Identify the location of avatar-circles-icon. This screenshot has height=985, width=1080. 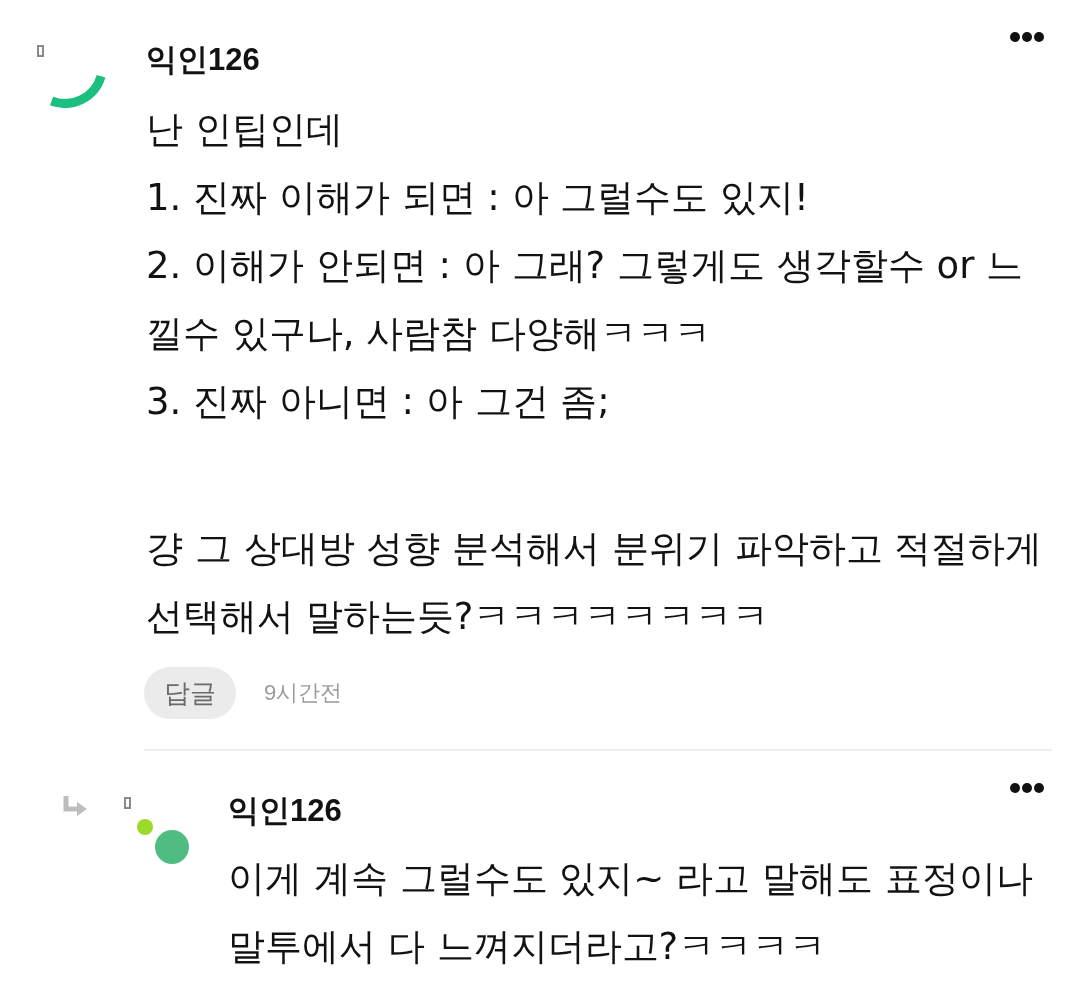
(163, 841).